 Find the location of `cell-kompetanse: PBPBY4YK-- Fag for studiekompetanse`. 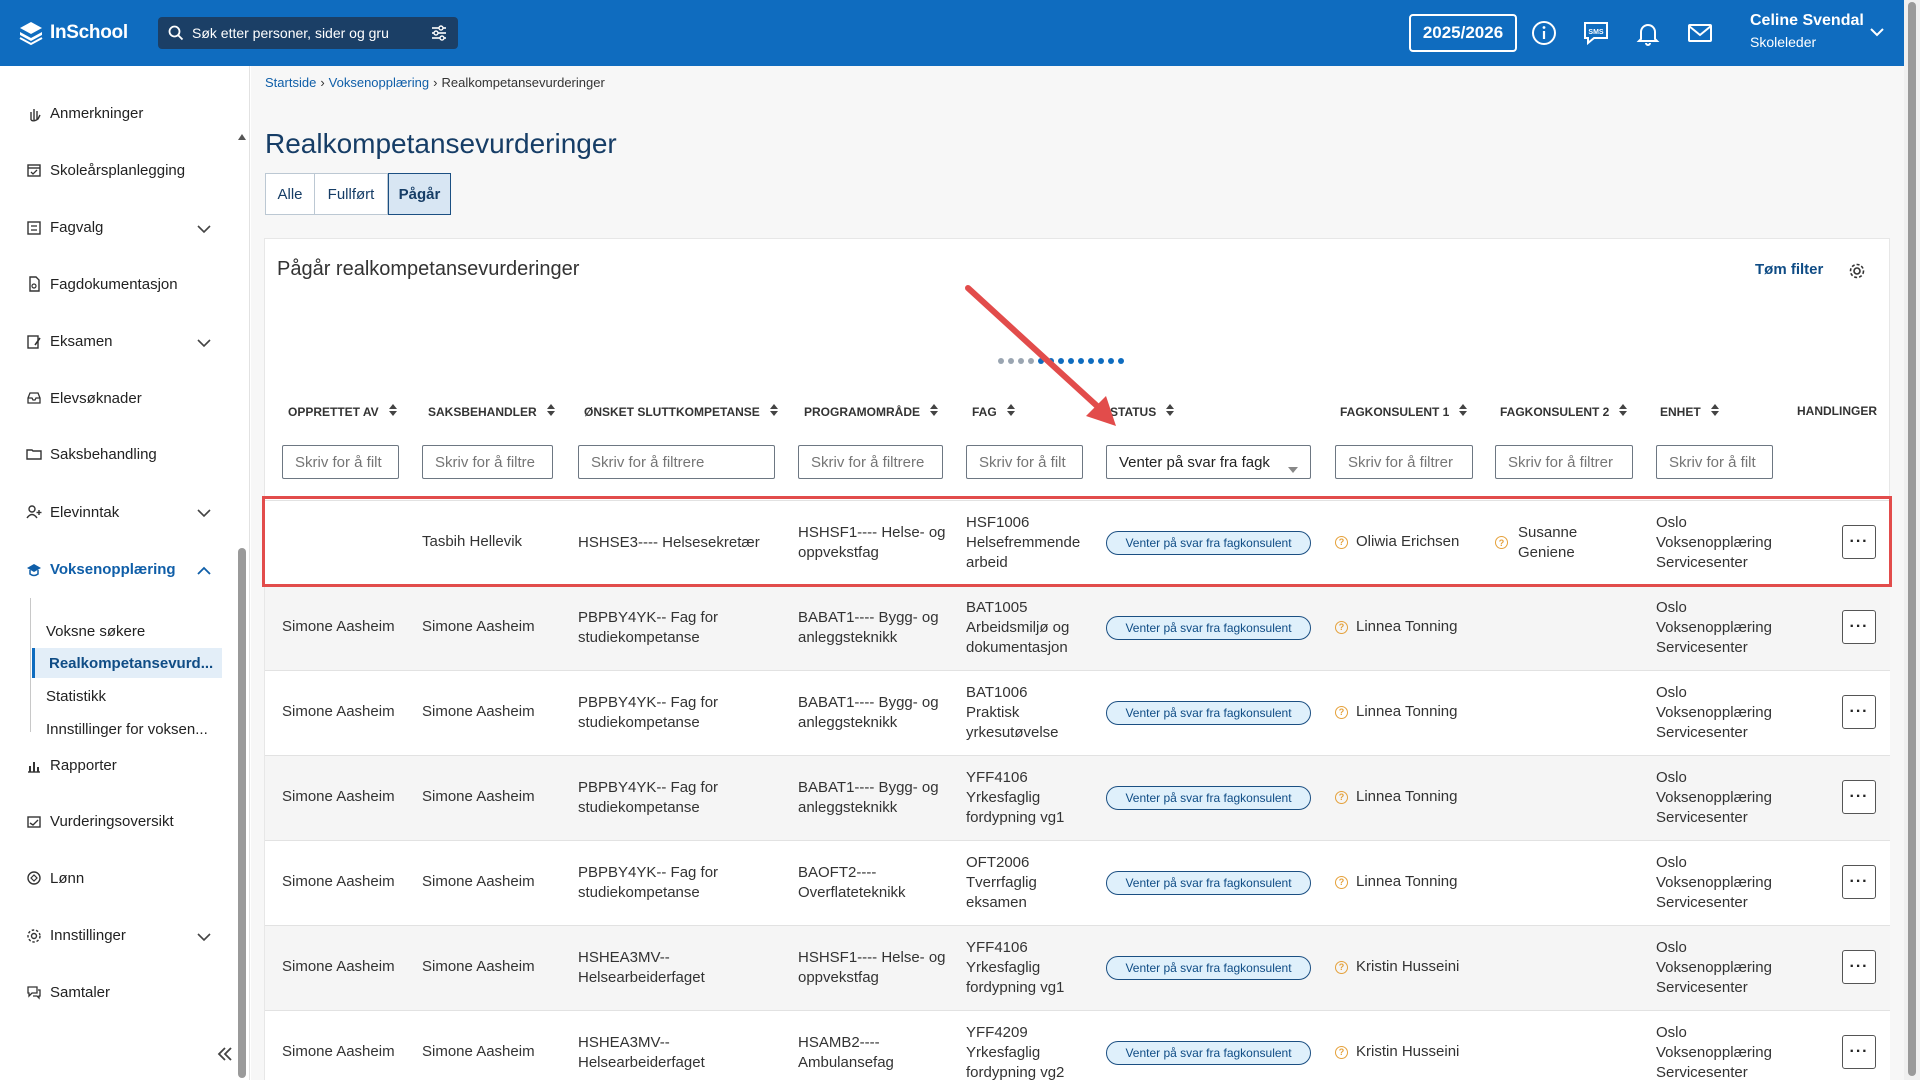

cell-kompetanse: PBPBY4YK-- Fag for studiekompetanse is located at coordinates (678, 713).